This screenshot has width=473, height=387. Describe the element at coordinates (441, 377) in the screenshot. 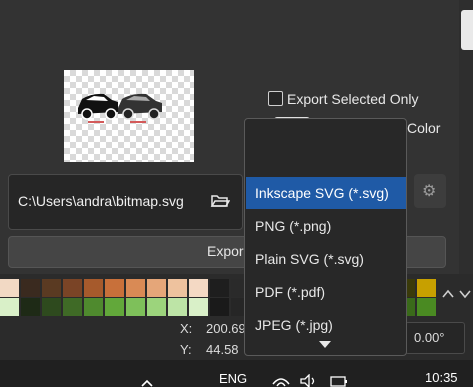

I see `clock-time: 10:35` at that location.